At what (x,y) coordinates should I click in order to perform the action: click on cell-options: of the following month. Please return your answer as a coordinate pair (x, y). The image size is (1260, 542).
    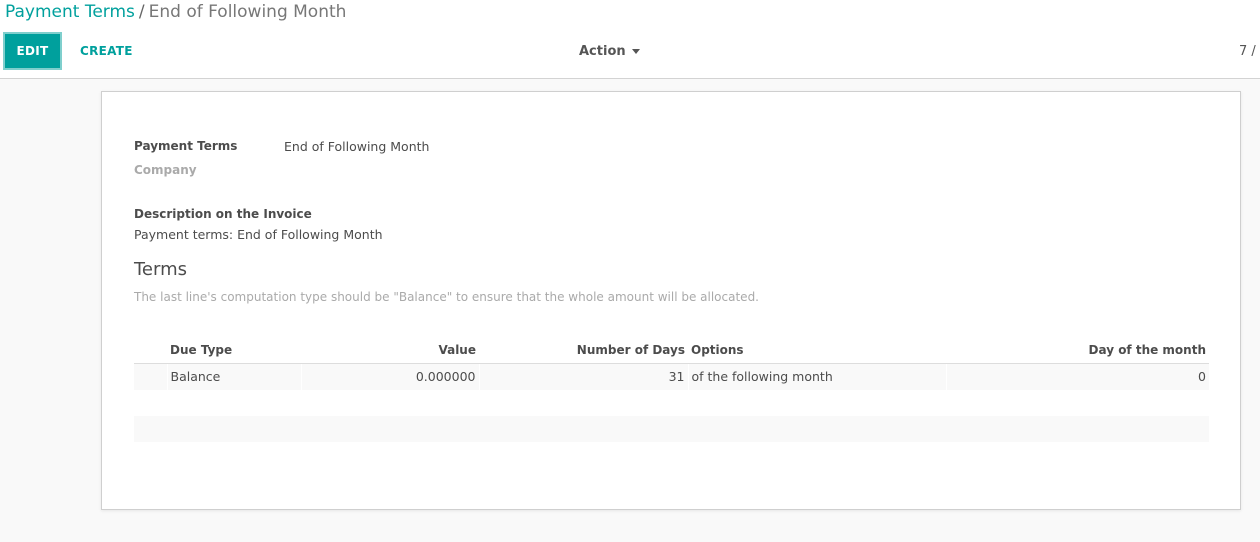
    Looking at the image, I should click on (816, 376).